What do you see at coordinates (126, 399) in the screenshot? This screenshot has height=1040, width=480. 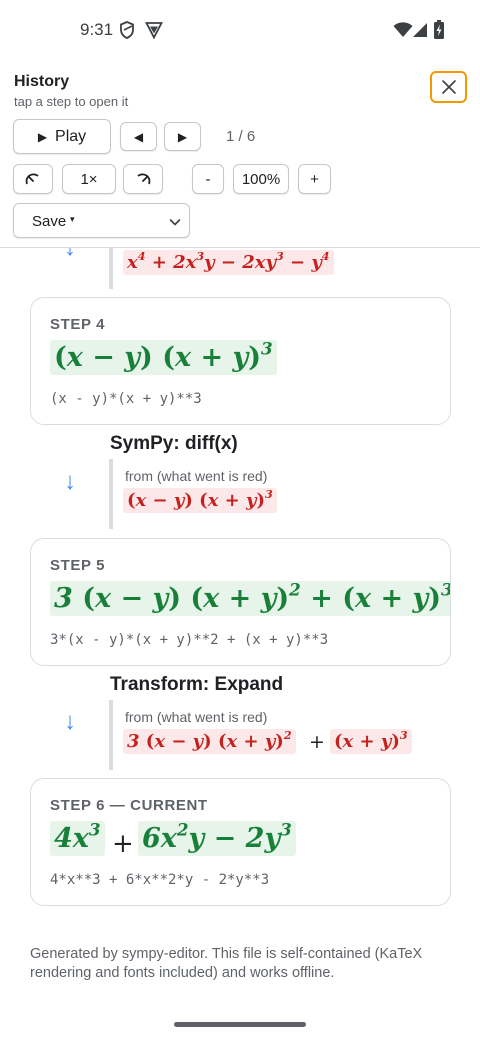 I see `step-code: (x - y)*(x + y)**3` at bounding box center [126, 399].